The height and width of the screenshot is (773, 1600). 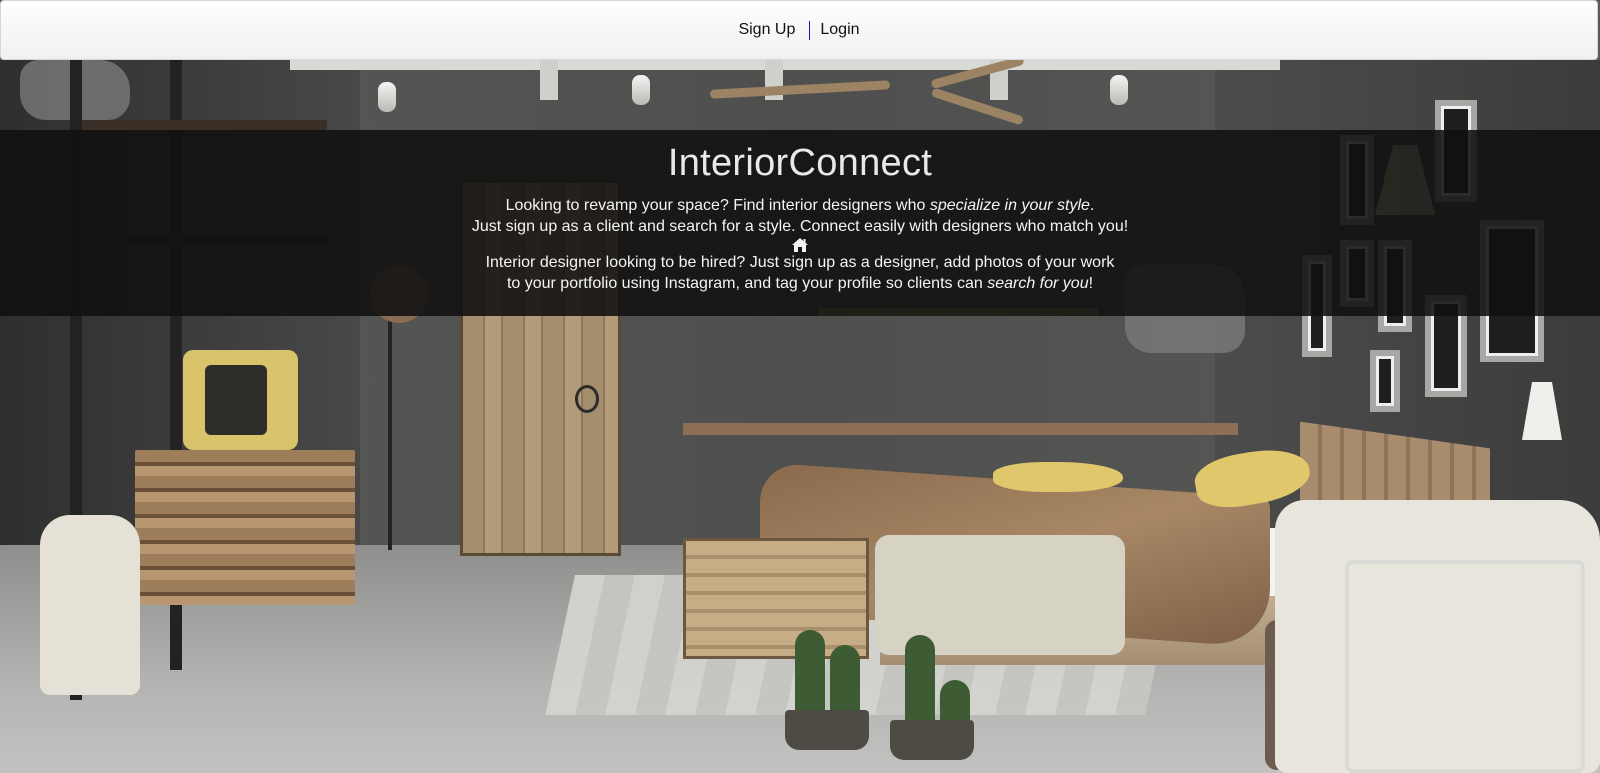 What do you see at coordinates (960, 429) in the screenshot?
I see `desk` at bounding box center [960, 429].